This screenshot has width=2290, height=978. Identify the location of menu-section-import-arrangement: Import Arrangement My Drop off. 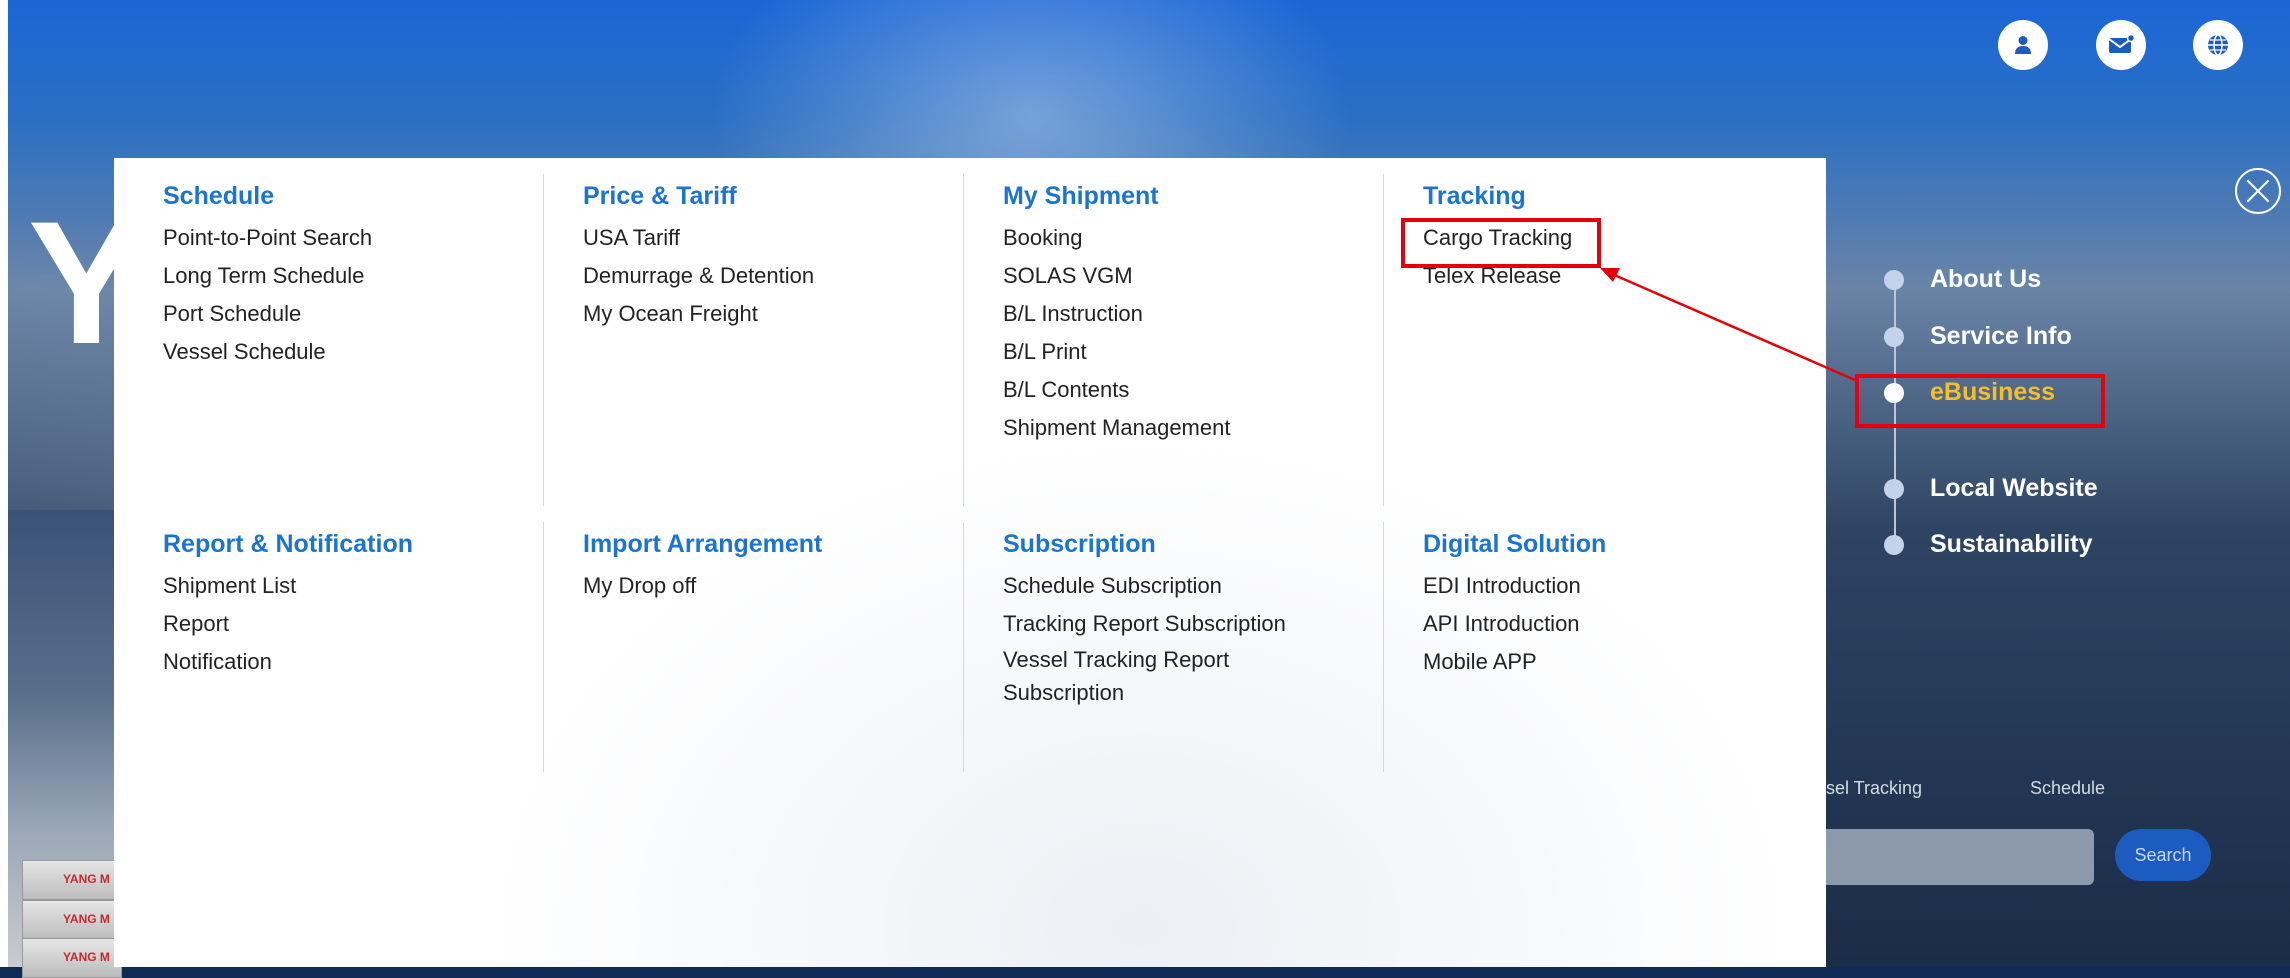
(702, 567).